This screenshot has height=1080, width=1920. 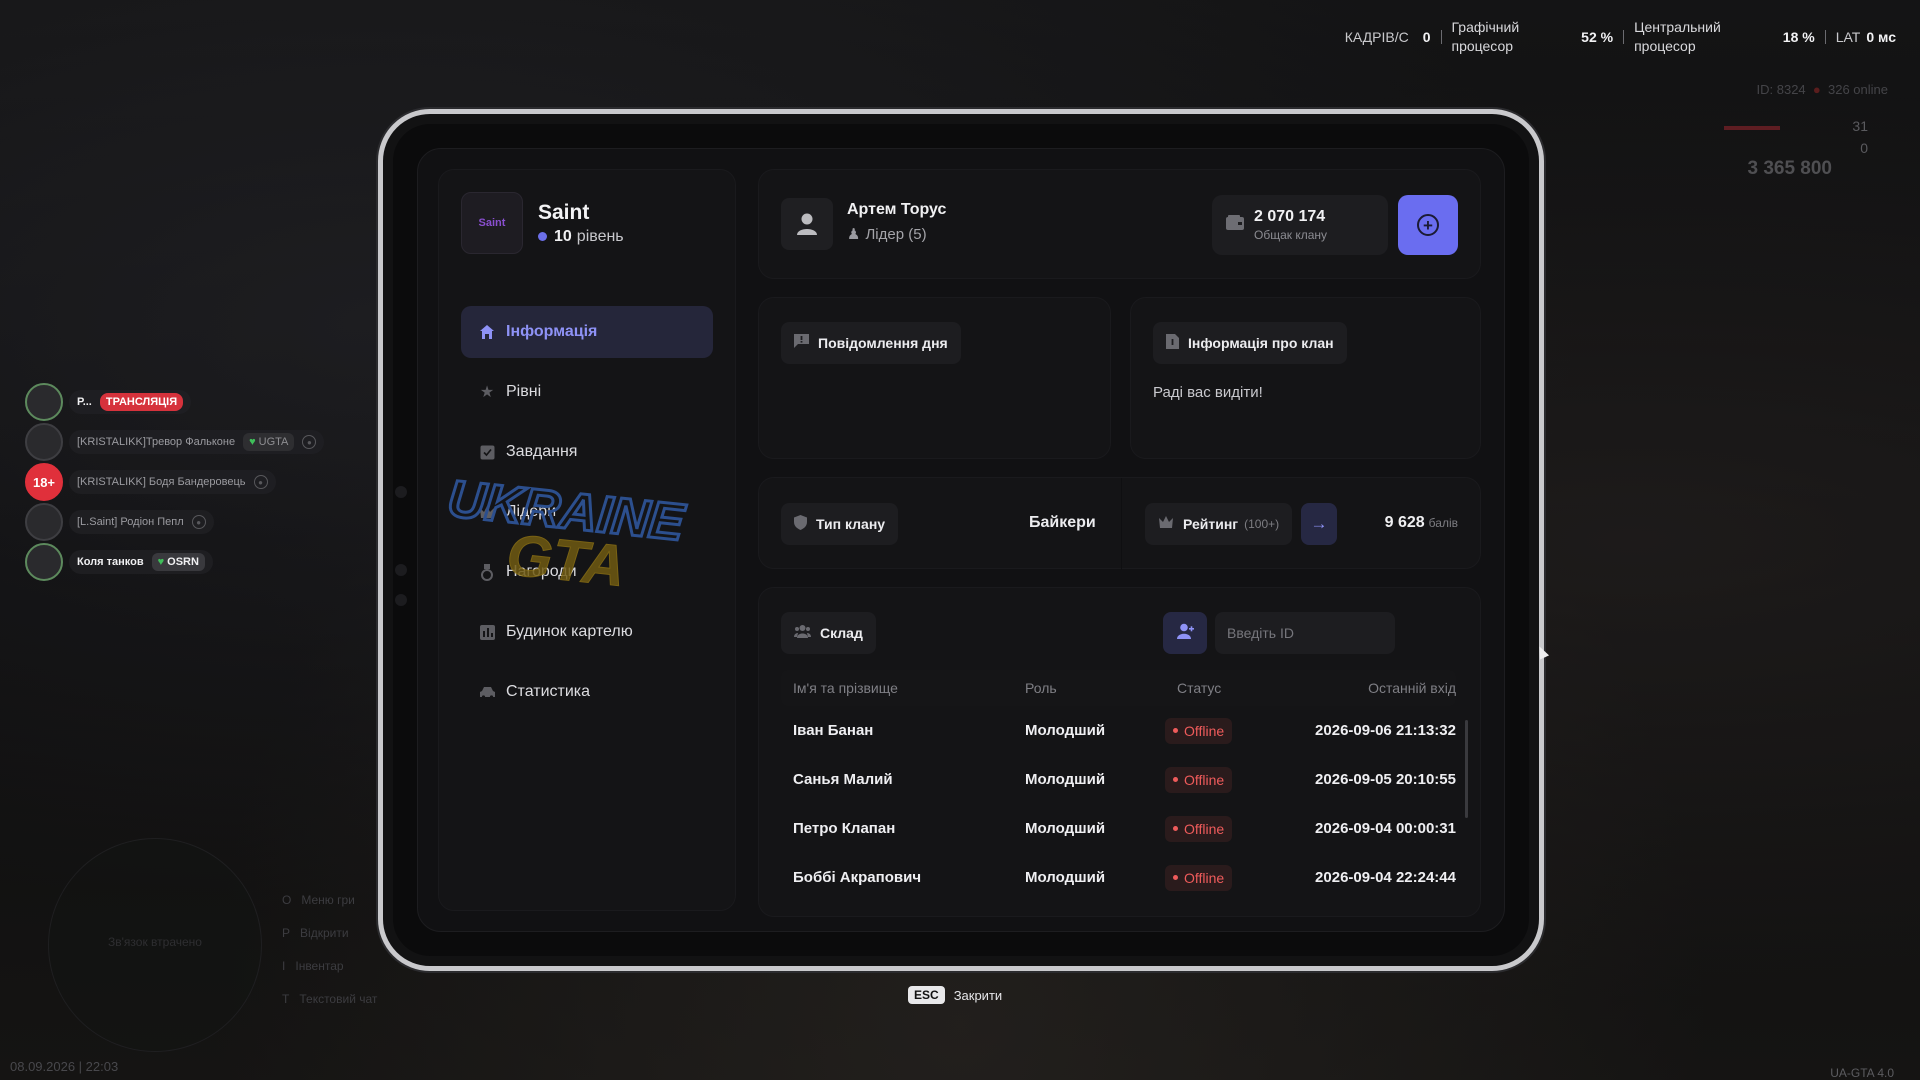 I want to click on minimap: Зв'язок втрачено, so click(x=155, y=945).